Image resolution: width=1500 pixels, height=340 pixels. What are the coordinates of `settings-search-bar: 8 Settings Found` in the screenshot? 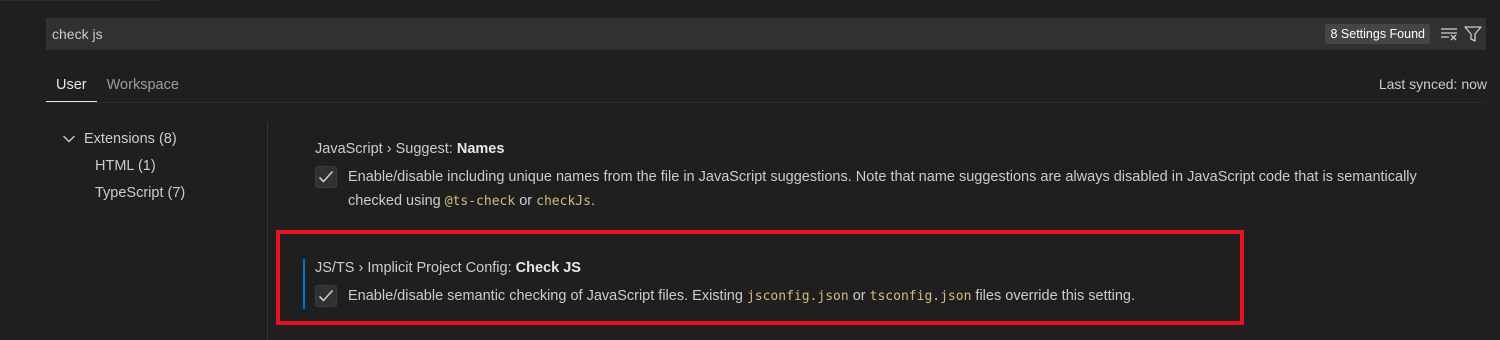 It's located at (766, 34).